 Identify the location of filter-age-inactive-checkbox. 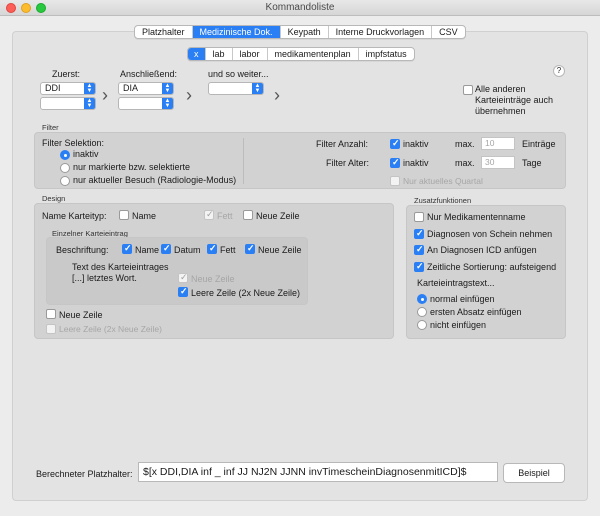
(395, 162).